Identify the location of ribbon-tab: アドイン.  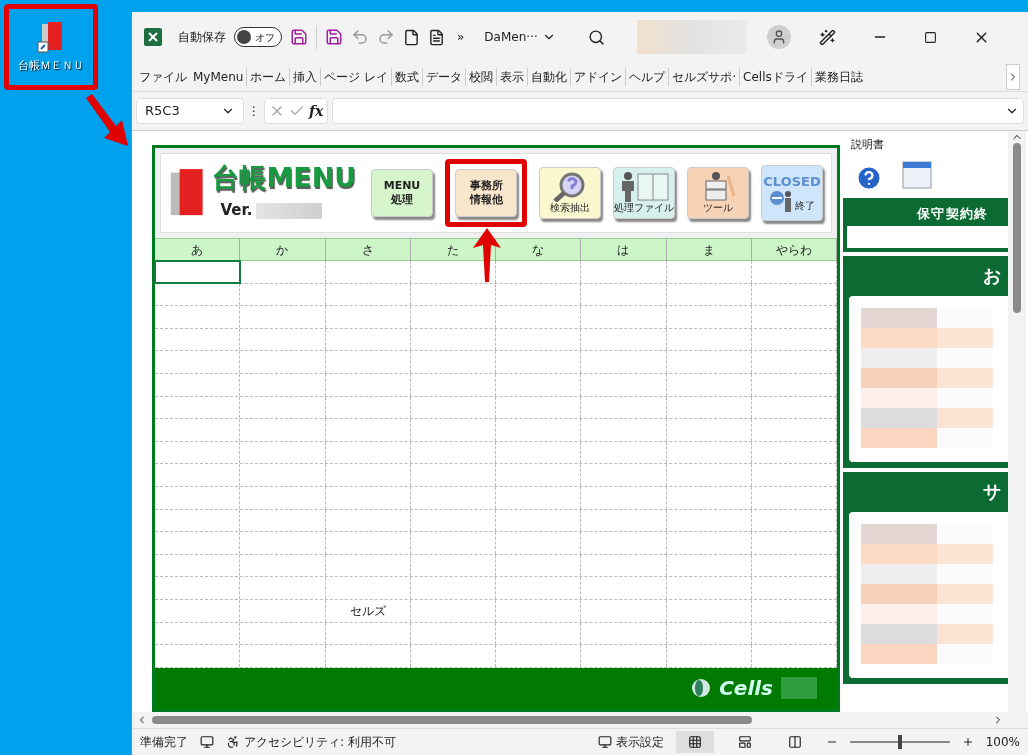
(598, 76).